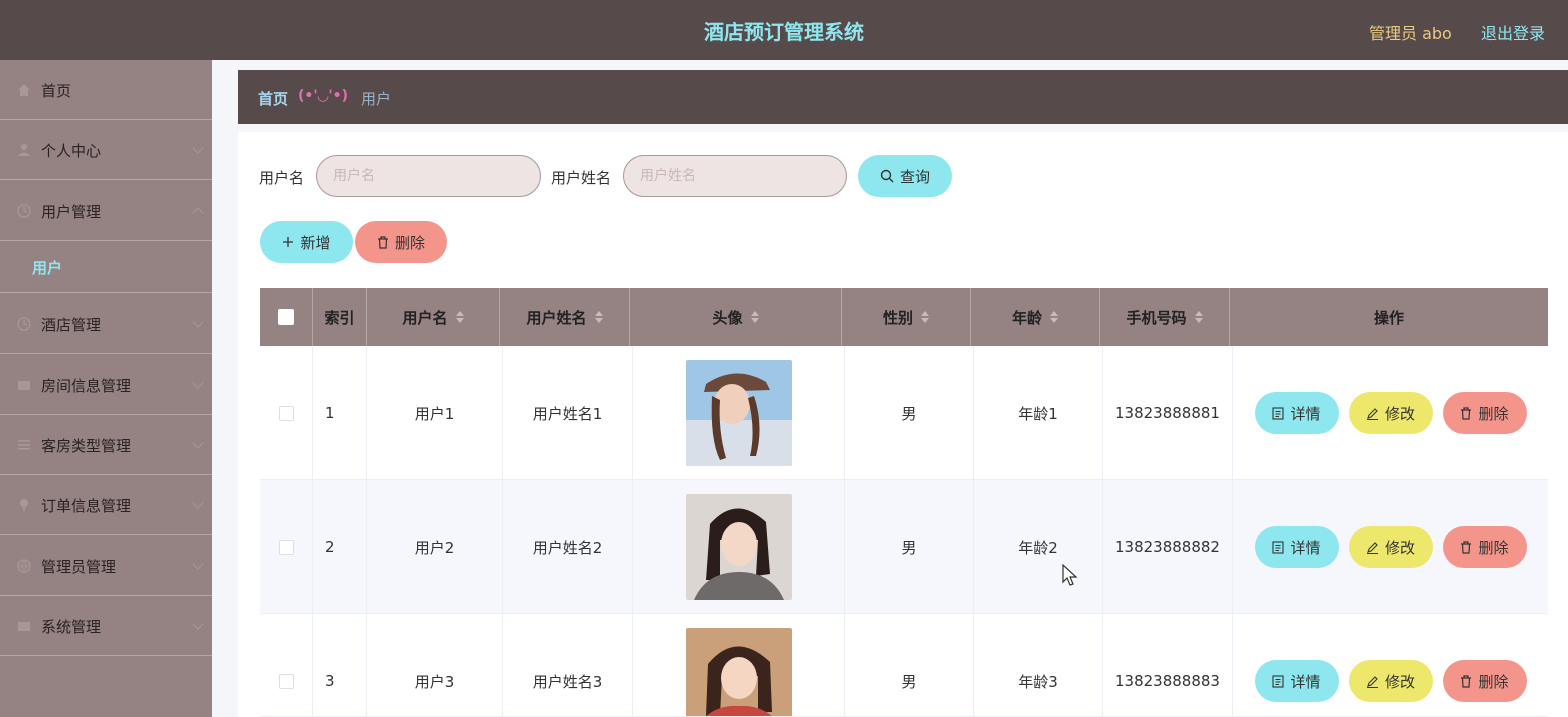  What do you see at coordinates (581, 178) in the screenshot?
I see `name-label: 用户姓名` at bounding box center [581, 178].